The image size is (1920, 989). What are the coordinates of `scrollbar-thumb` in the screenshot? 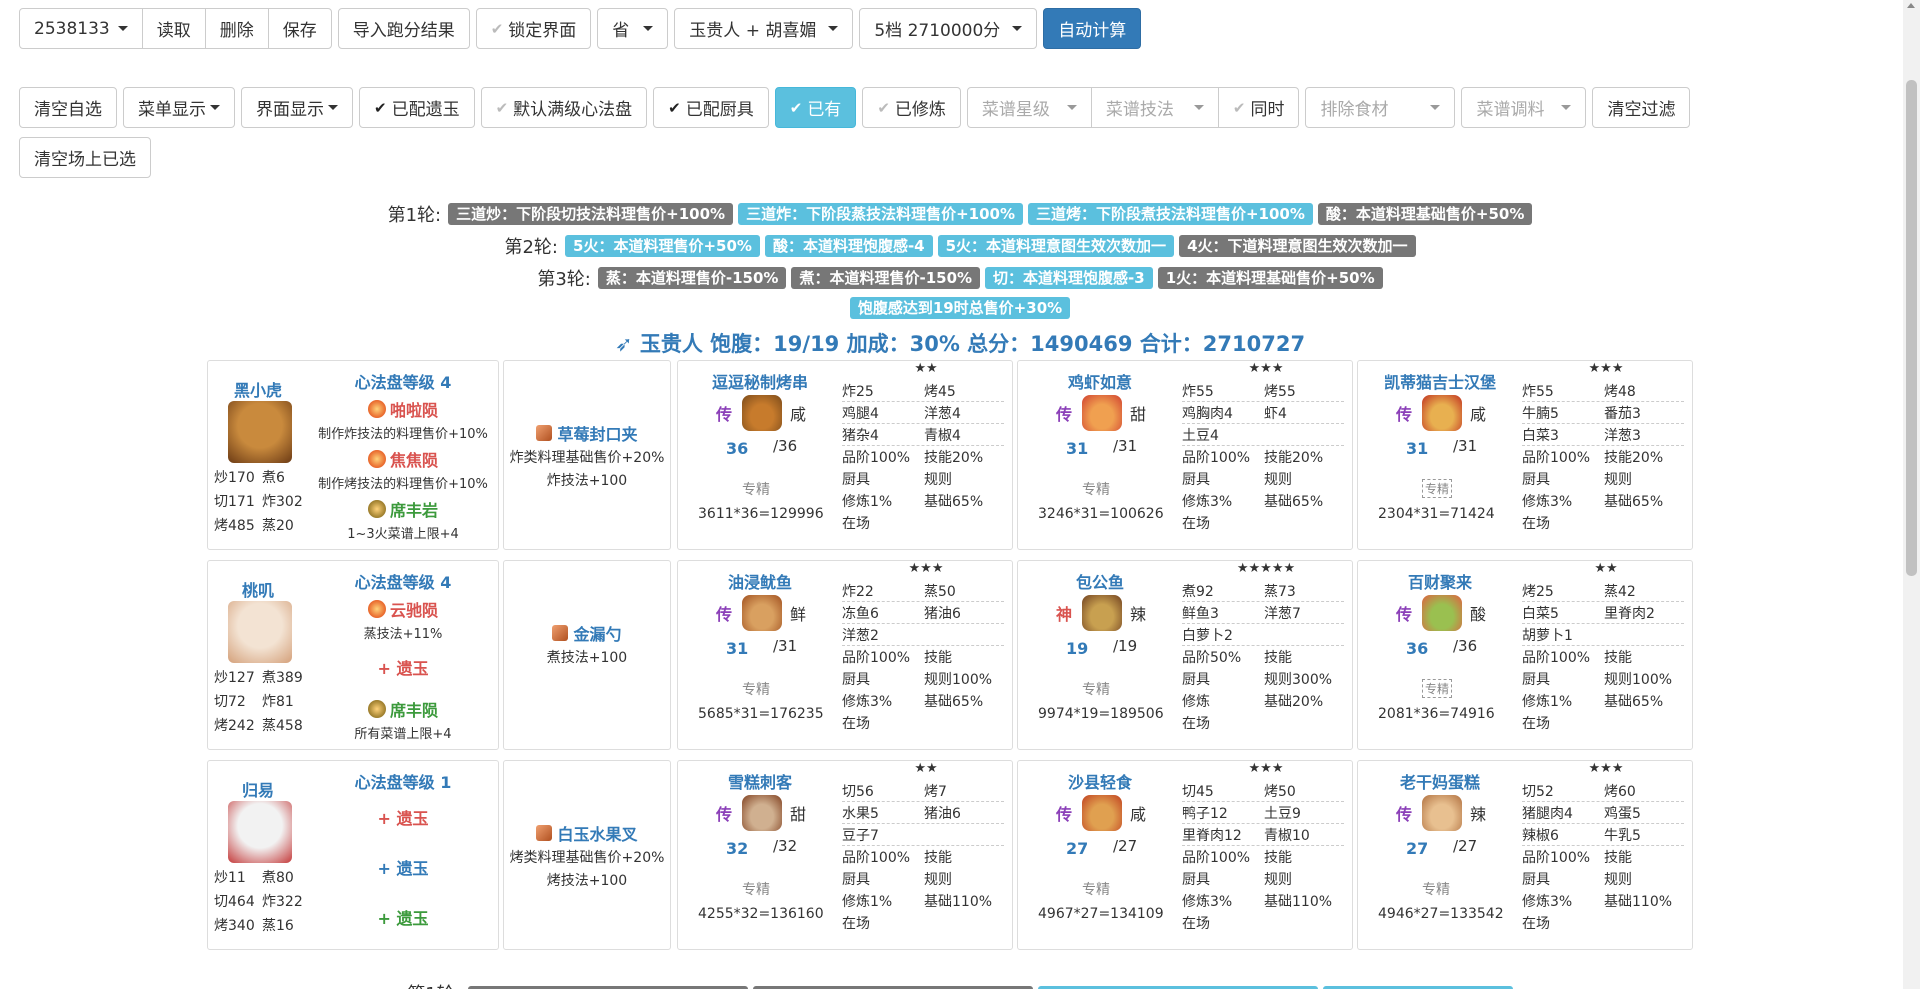 It's located at (1911, 328).